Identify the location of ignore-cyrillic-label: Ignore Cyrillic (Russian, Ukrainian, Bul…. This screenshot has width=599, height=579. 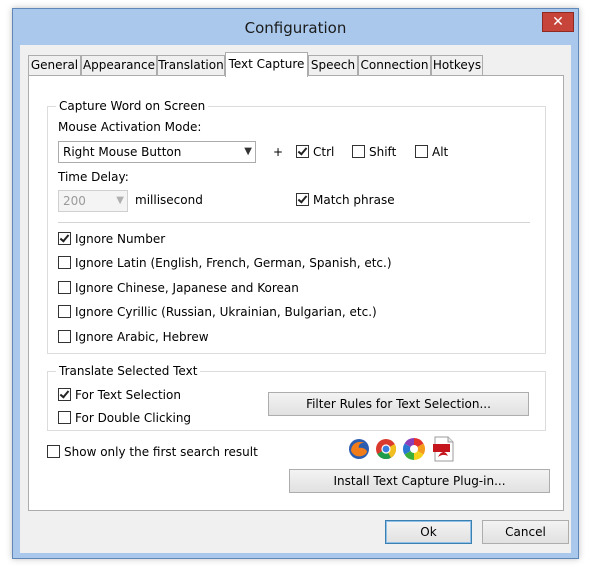
(226, 312).